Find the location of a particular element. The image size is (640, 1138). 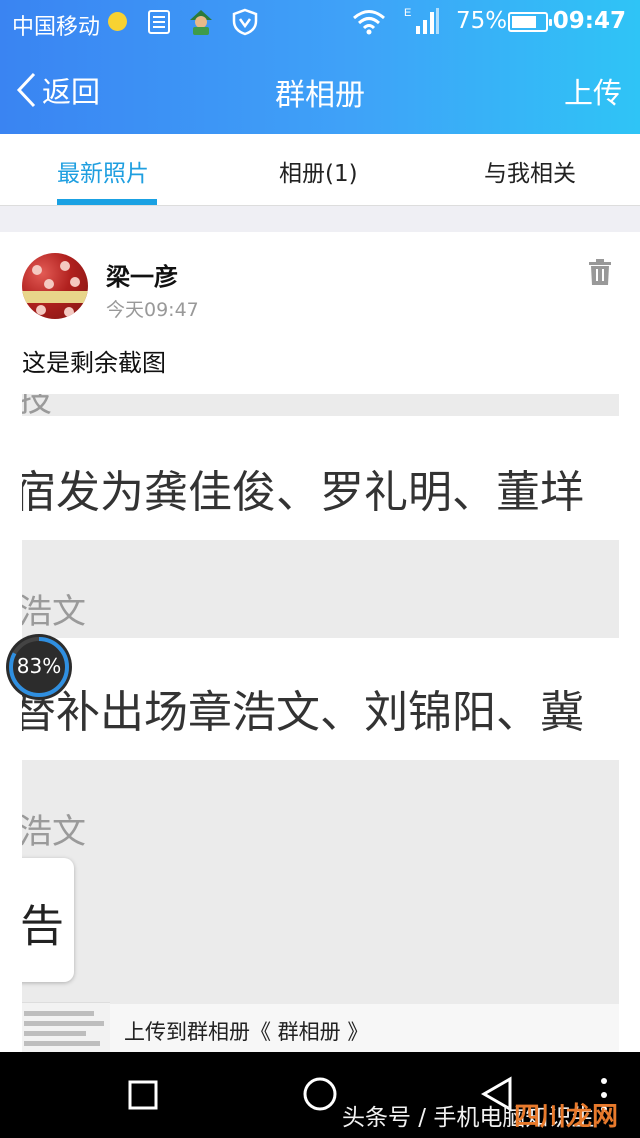

watermark-logo-text: 四川龙网 is located at coordinates (566, 1117).